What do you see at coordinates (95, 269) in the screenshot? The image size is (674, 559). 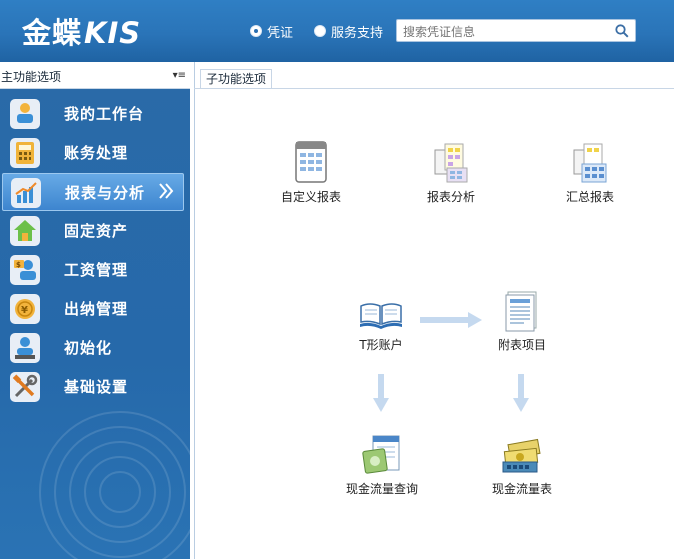 I see `sidebar-item-payroll: $ 工资管理` at bounding box center [95, 269].